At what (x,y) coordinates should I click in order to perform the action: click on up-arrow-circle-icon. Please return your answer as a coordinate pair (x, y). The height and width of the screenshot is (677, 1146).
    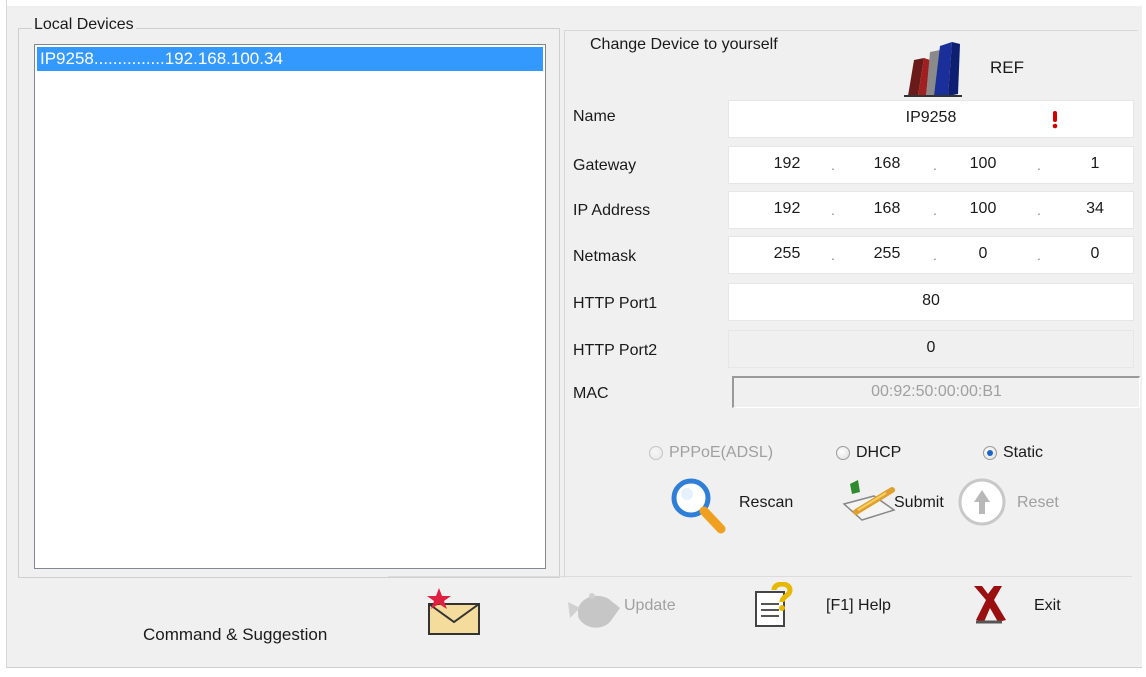
    Looking at the image, I should click on (982, 502).